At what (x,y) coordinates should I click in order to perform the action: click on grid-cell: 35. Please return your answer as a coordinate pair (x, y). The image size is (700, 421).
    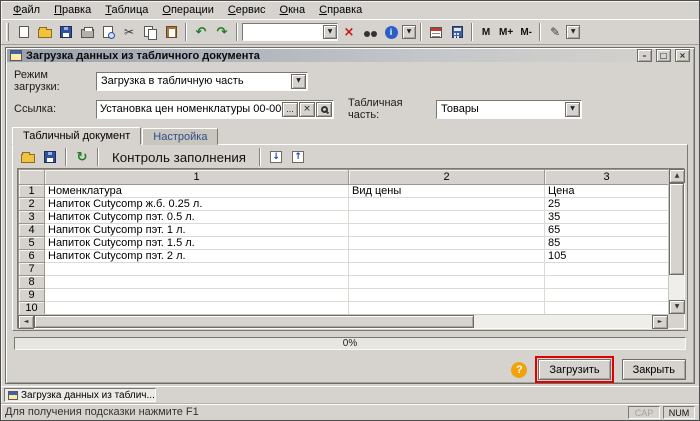
    Looking at the image, I should click on (606, 217).